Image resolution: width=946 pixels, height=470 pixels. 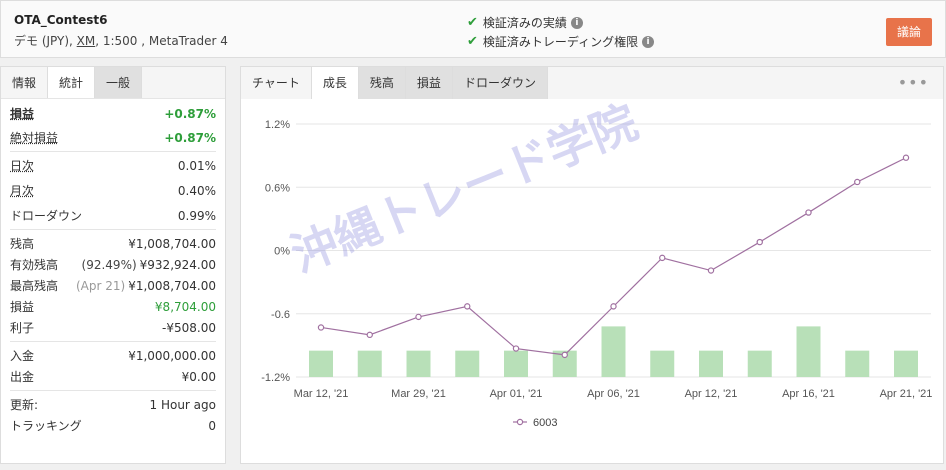 I want to click on broker-link: XM, so click(x=86, y=41).